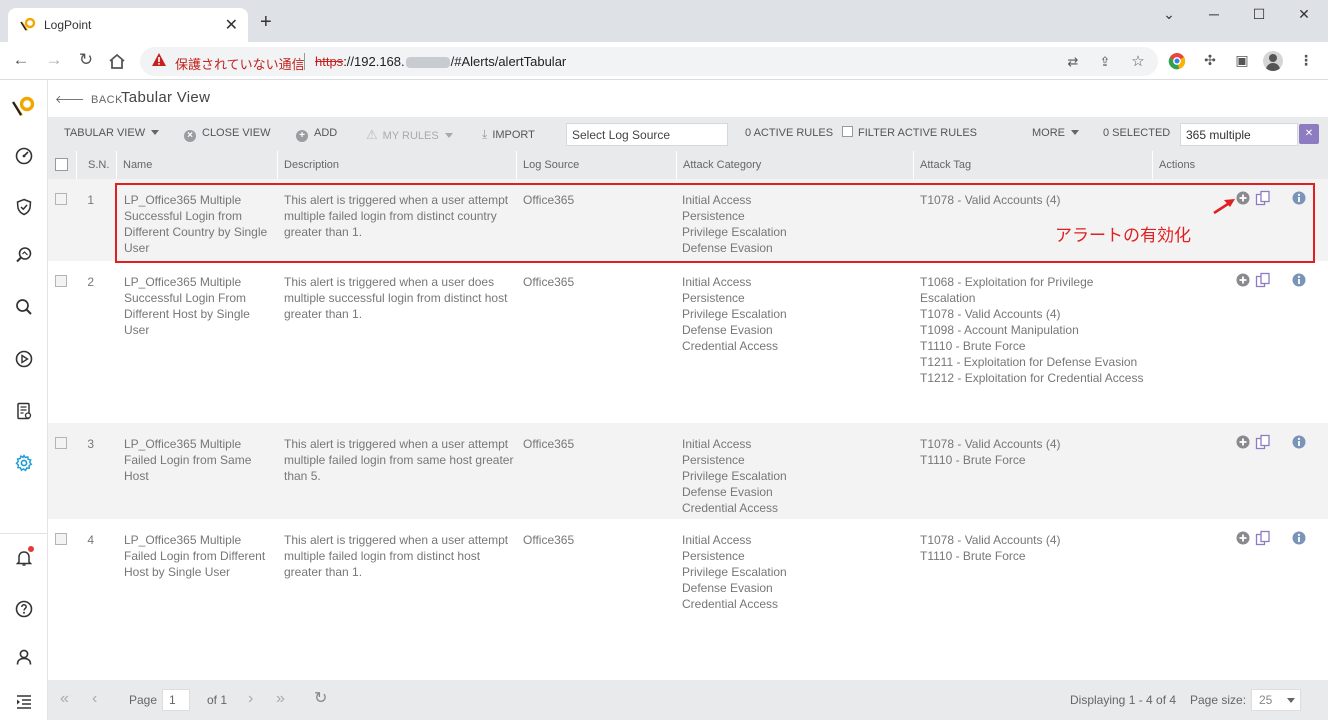 Image resolution: width=1328 pixels, height=720 pixels. What do you see at coordinates (61, 164) in the screenshot?
I see `select-all-checkbox` at bounding box center [61, 164].